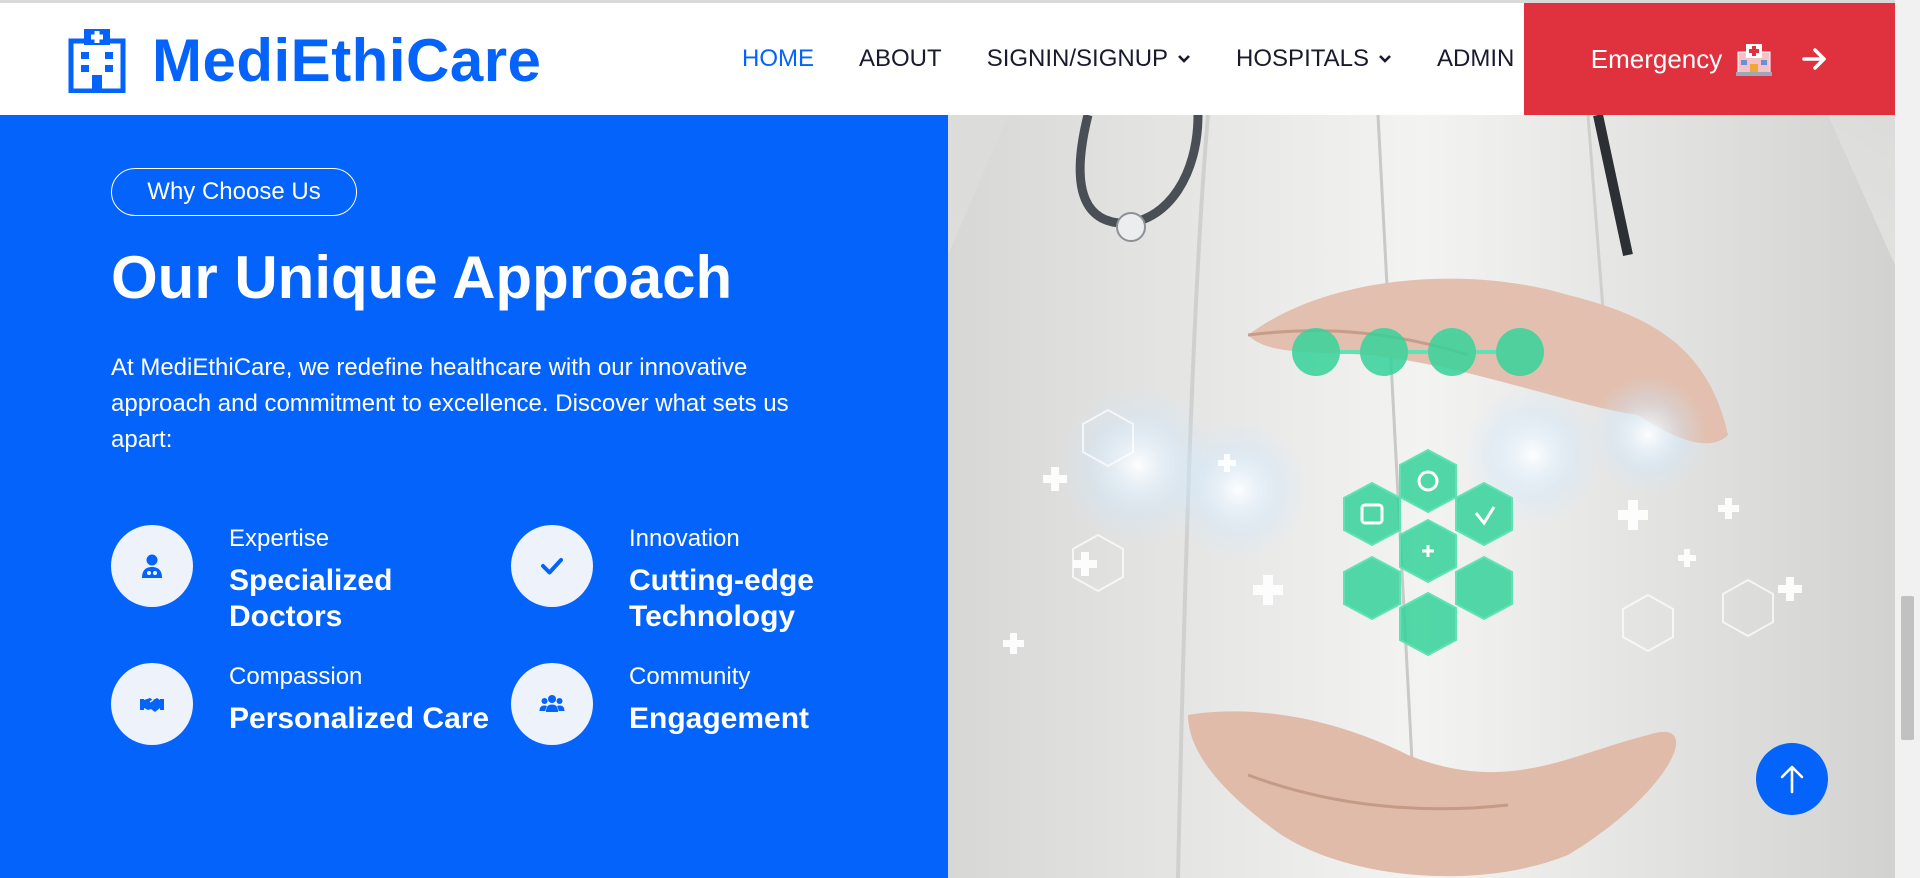 The height and width of the screenshot is (878, 1920). I want to click on feature-compassion: Compassion Personalized Care, so click(300, 704).